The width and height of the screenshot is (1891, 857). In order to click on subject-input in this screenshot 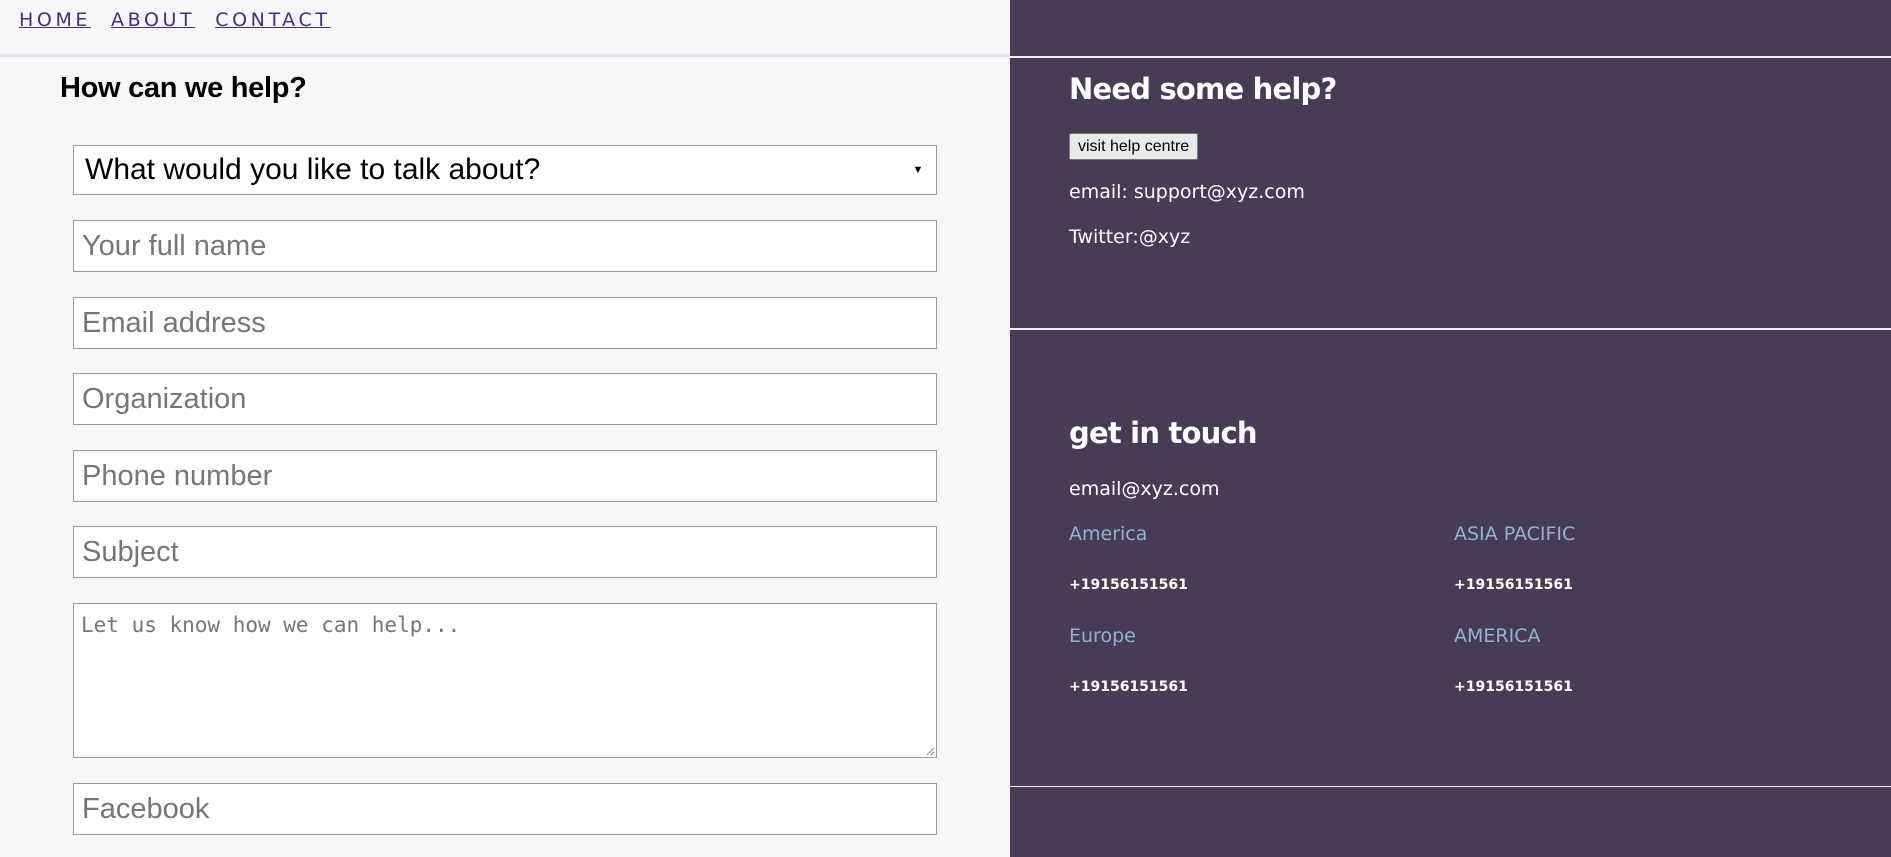, I will do `click(505, 552)`.